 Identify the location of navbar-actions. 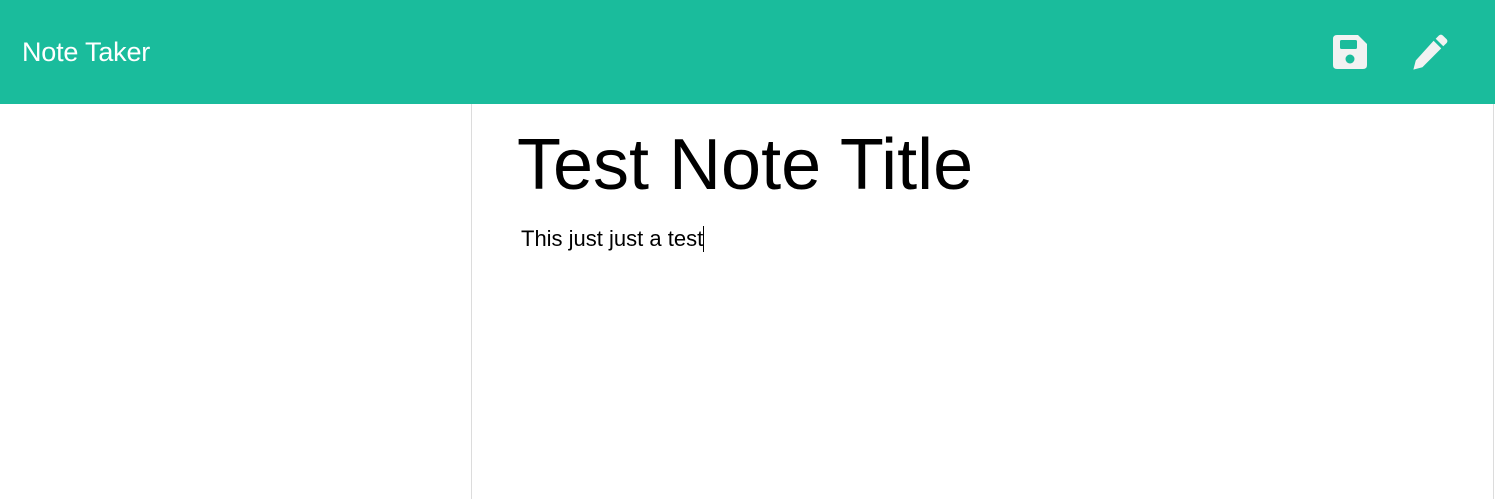
(1402, 52).